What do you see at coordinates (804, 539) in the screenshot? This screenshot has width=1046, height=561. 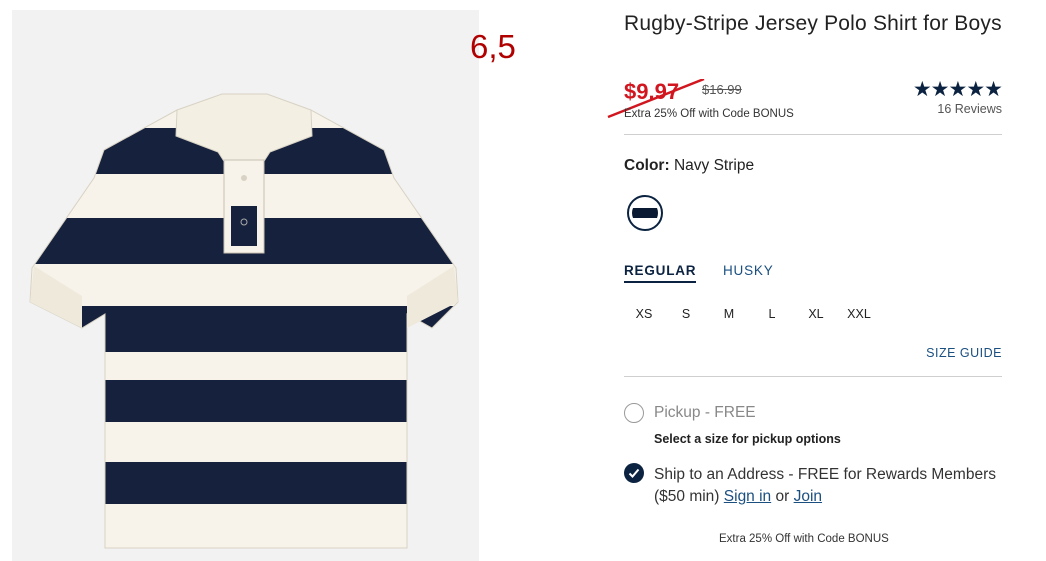 I see `bottom-promo-text: Extra 25% Off with Code BONUS` at bounding box center [804, 539].